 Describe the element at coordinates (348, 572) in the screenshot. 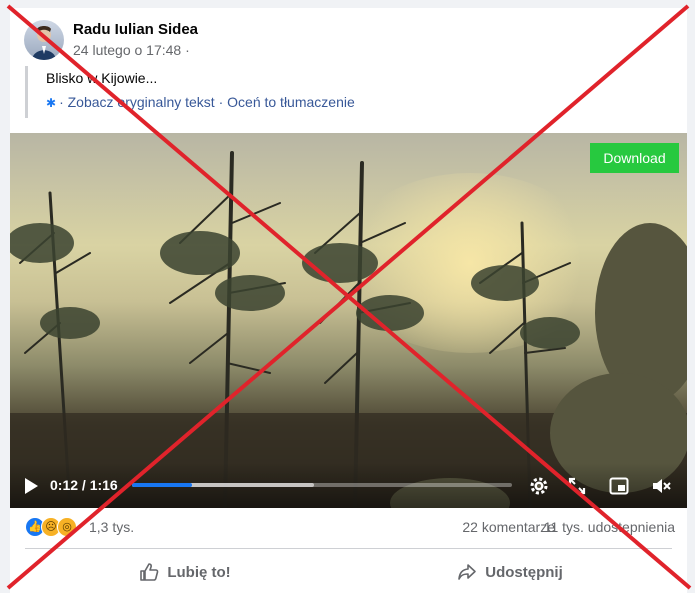

I see `post-actions: Lubię to! Udostępnij` at that location.